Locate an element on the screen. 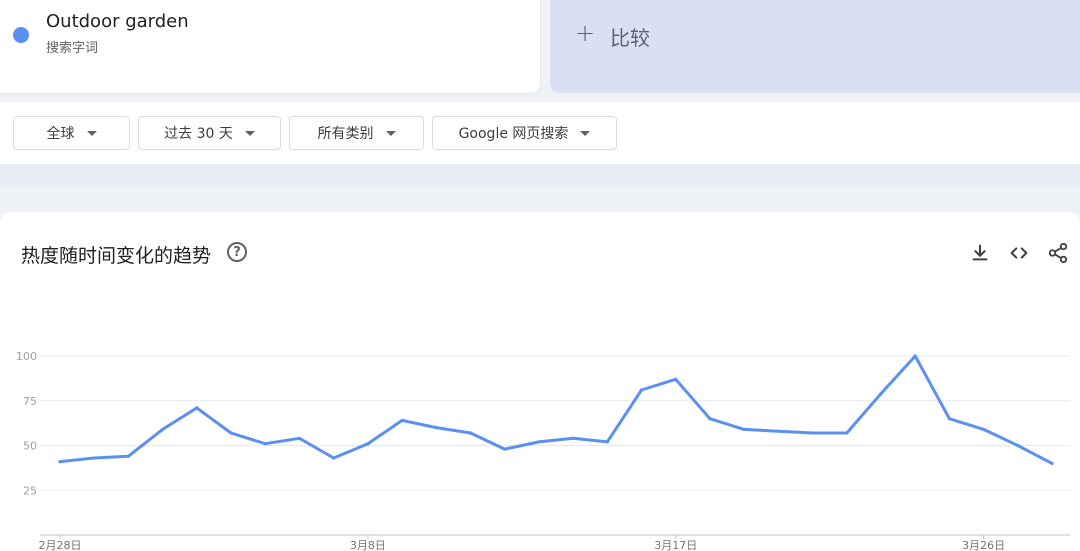  region-dropdown: 全球 is located at coordinates (71, 133).